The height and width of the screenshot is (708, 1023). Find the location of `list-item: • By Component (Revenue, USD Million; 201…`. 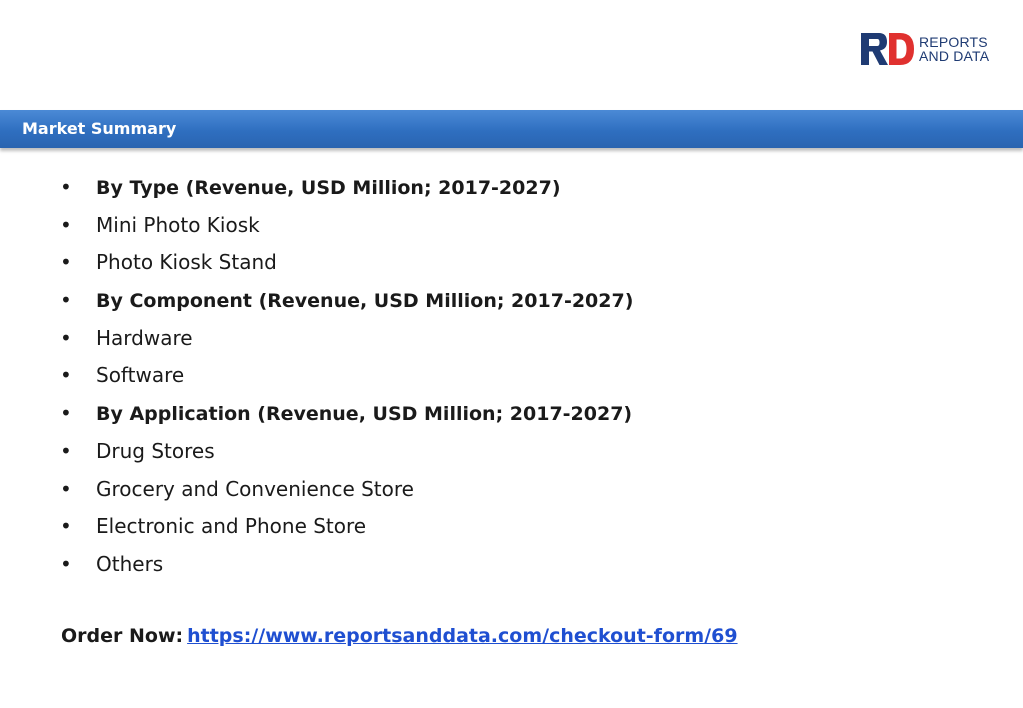

list-item: • By Component (Revenue, USD Million; 201… is located at coordinates (346, 304).